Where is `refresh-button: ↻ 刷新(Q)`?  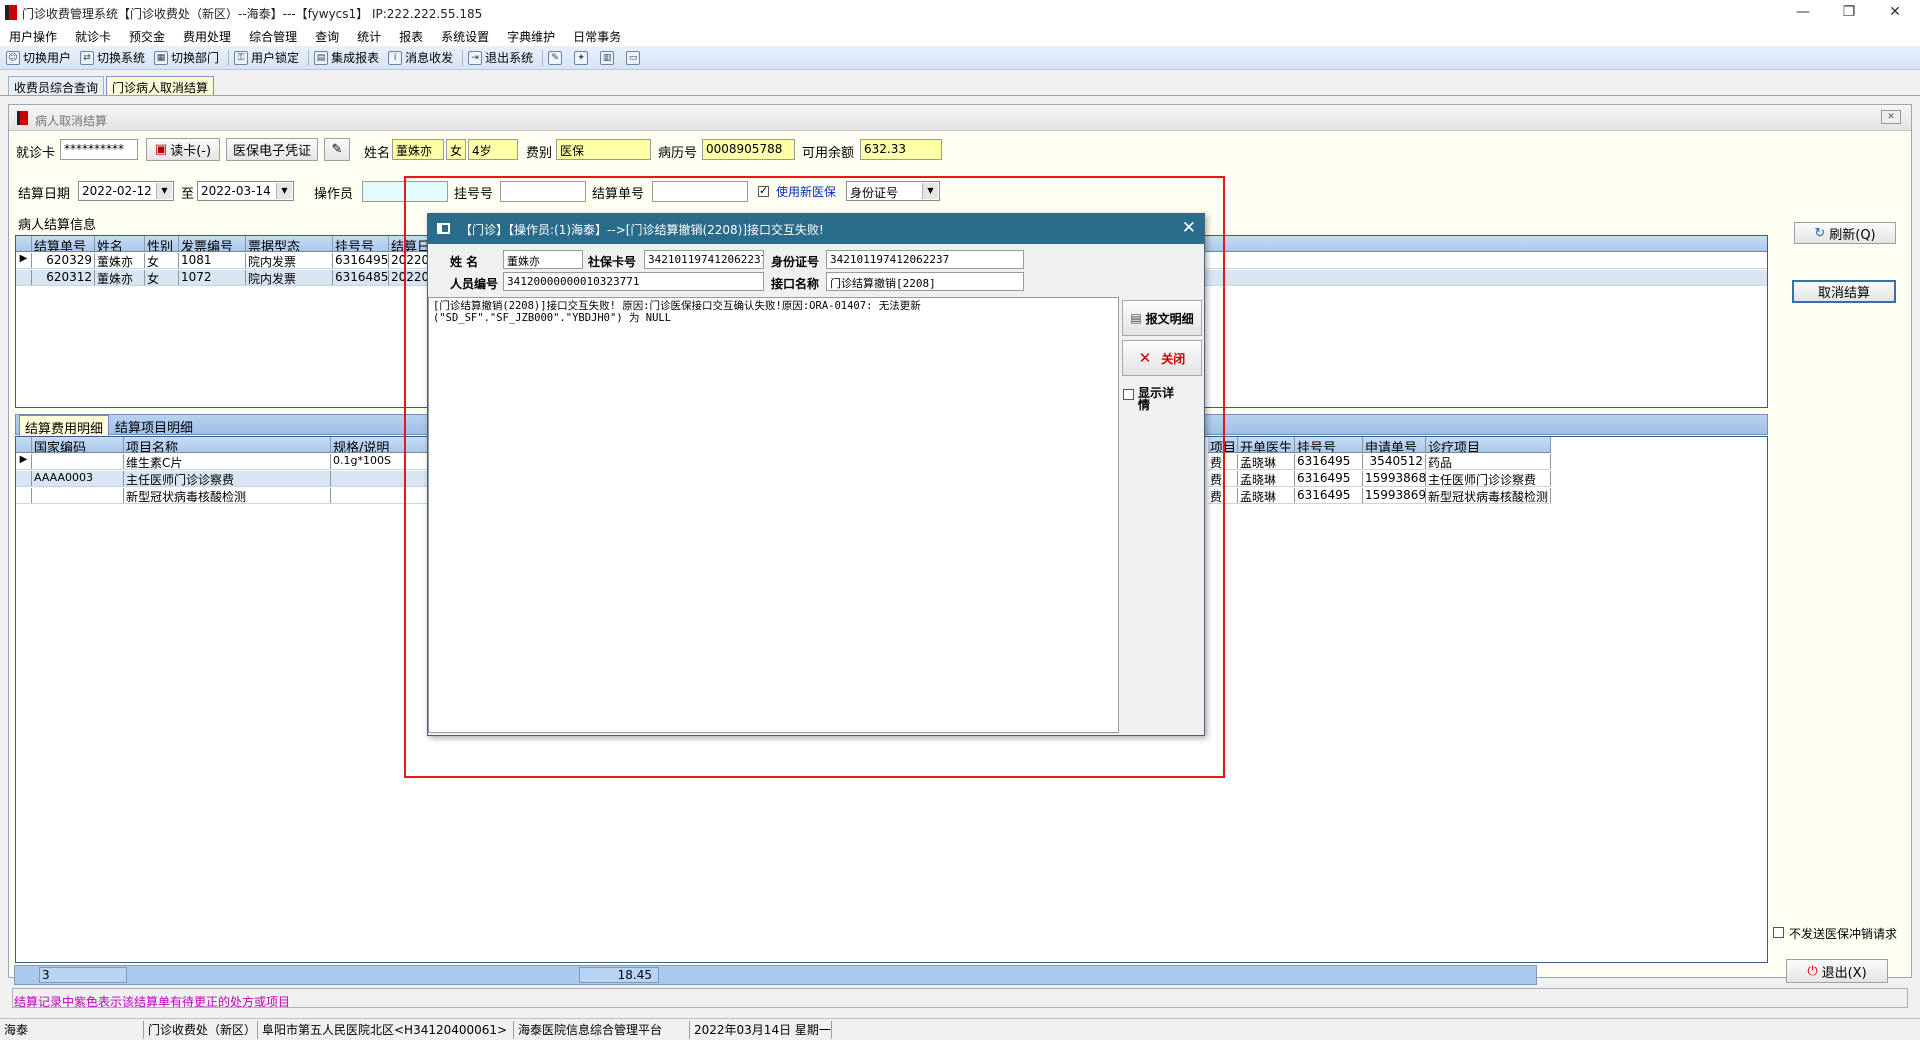 refresh-button: ↻ 刷新(Q) is located at coordinates (1845, 233).